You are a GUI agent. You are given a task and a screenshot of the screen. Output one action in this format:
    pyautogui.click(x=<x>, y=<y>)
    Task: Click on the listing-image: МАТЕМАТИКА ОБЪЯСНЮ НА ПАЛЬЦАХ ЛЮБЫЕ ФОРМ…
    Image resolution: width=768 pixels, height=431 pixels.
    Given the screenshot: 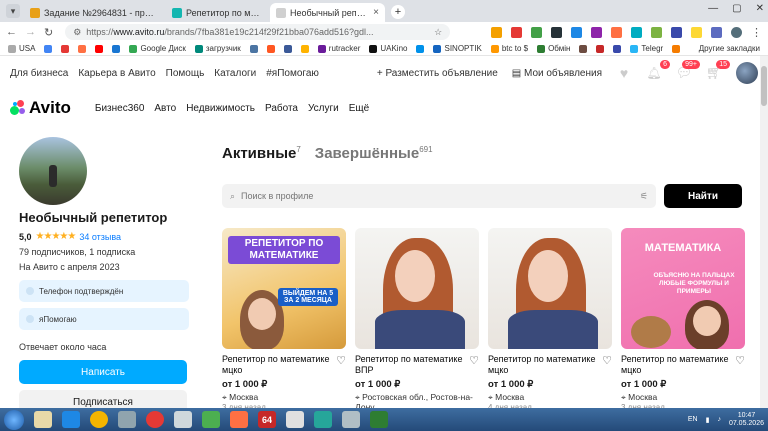 What is the action you would take?
    pyautogui.click(x=683, y=288)
    